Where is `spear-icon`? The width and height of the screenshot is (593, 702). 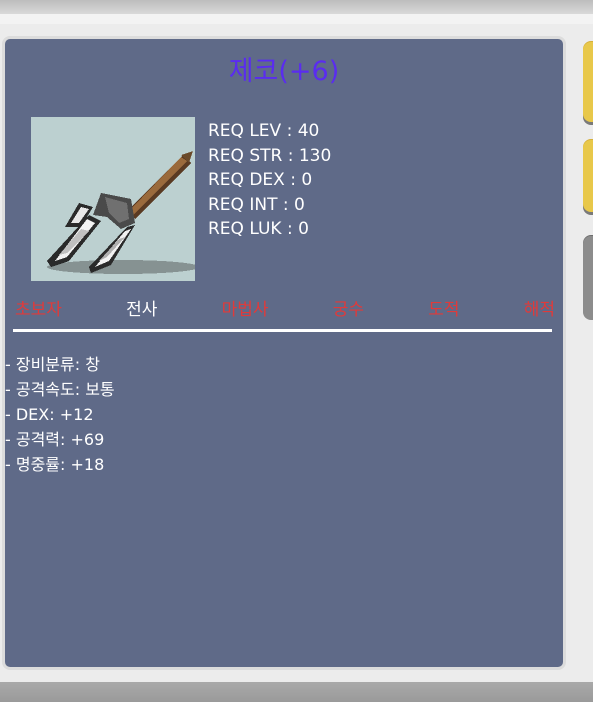 spear-icon is located at coordinates (113, 199).